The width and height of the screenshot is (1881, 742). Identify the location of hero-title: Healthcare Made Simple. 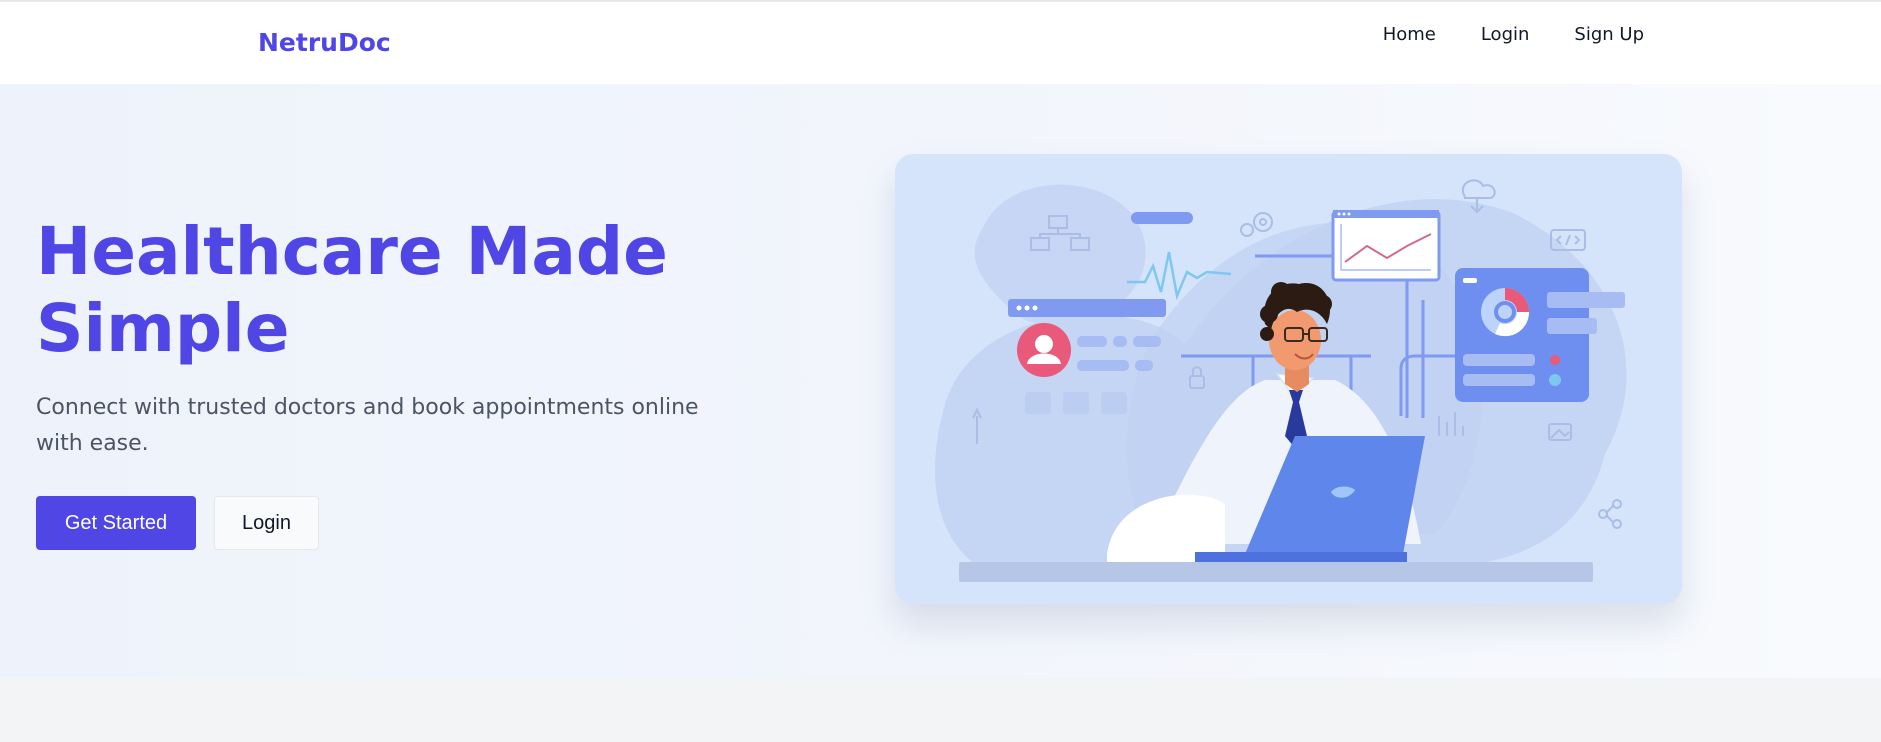
(386, 290).